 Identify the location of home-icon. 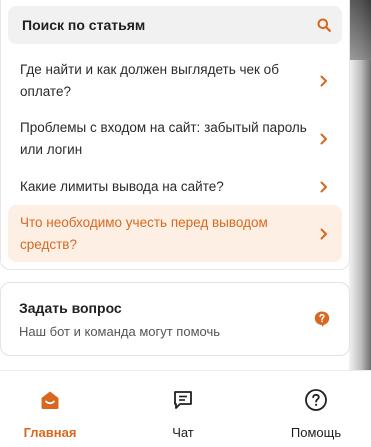
(50, 400).